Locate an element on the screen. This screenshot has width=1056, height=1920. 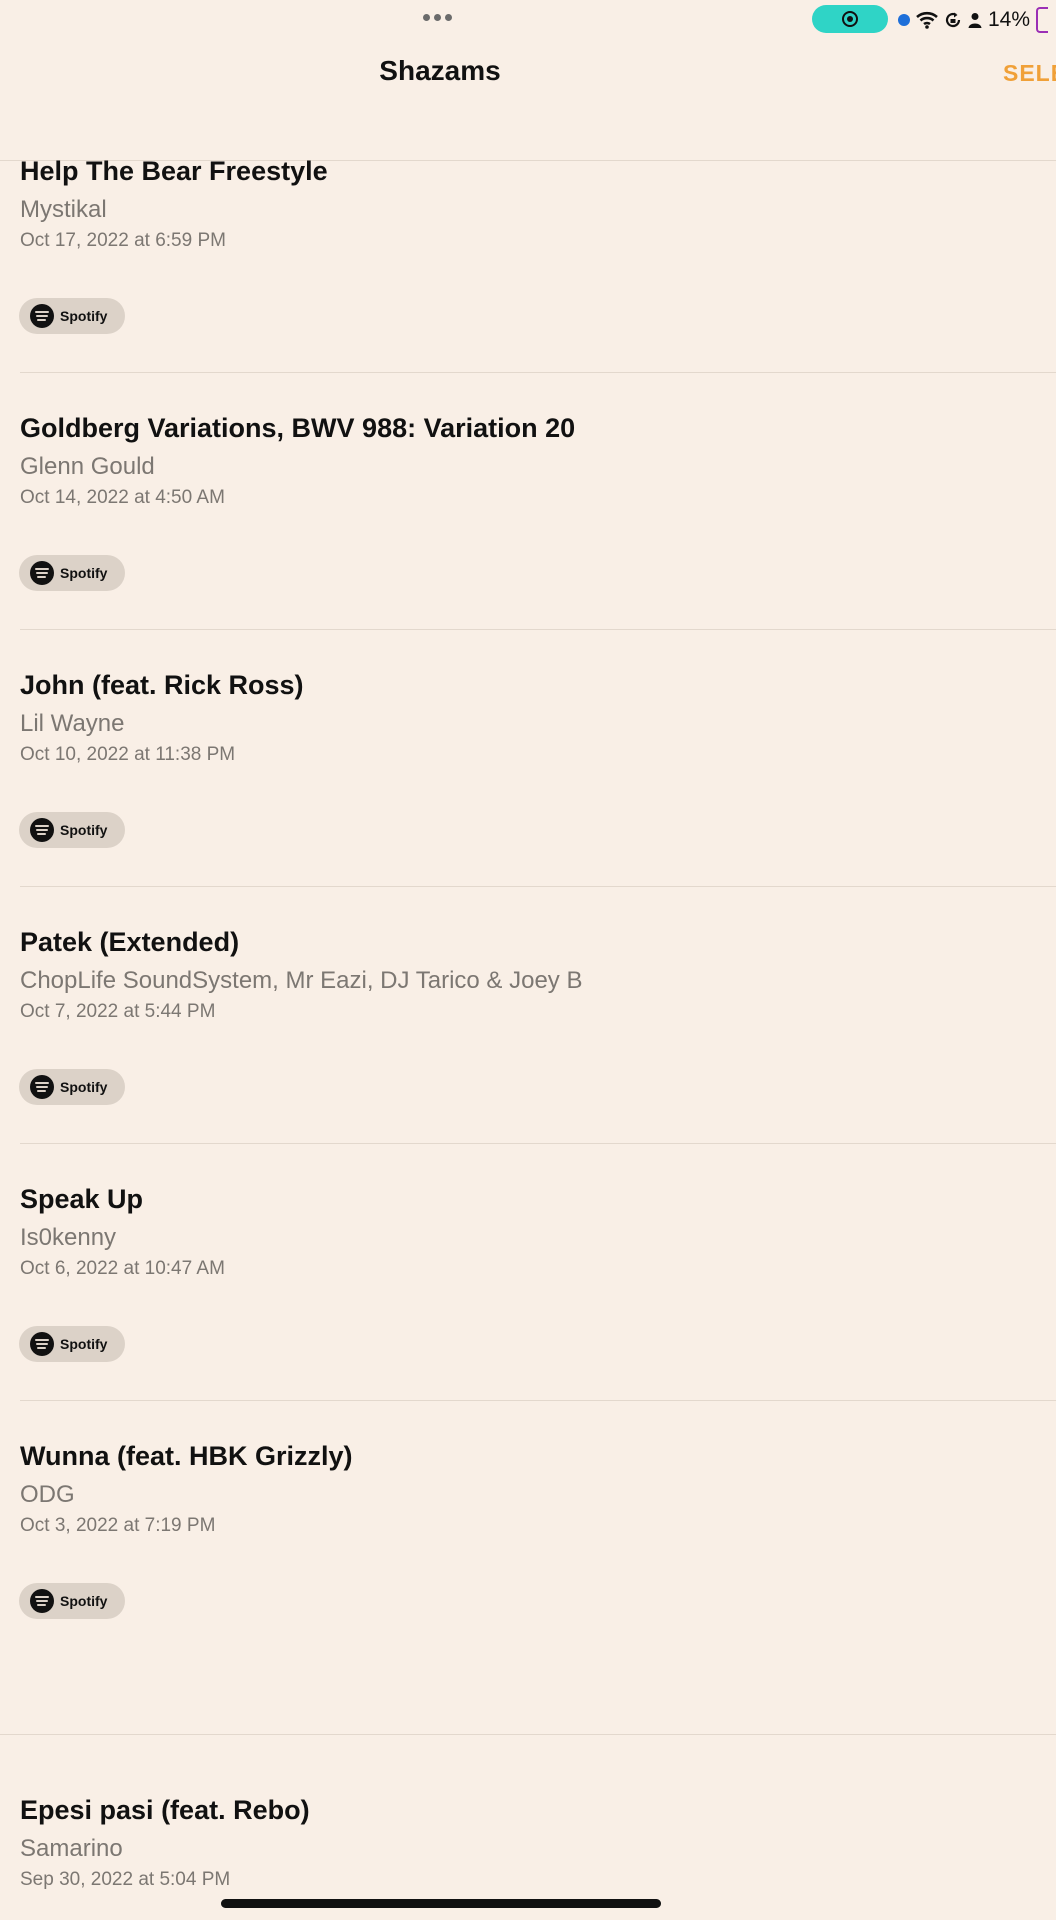
song-artist: Is0kenny is located at coordinates (68, 1237).